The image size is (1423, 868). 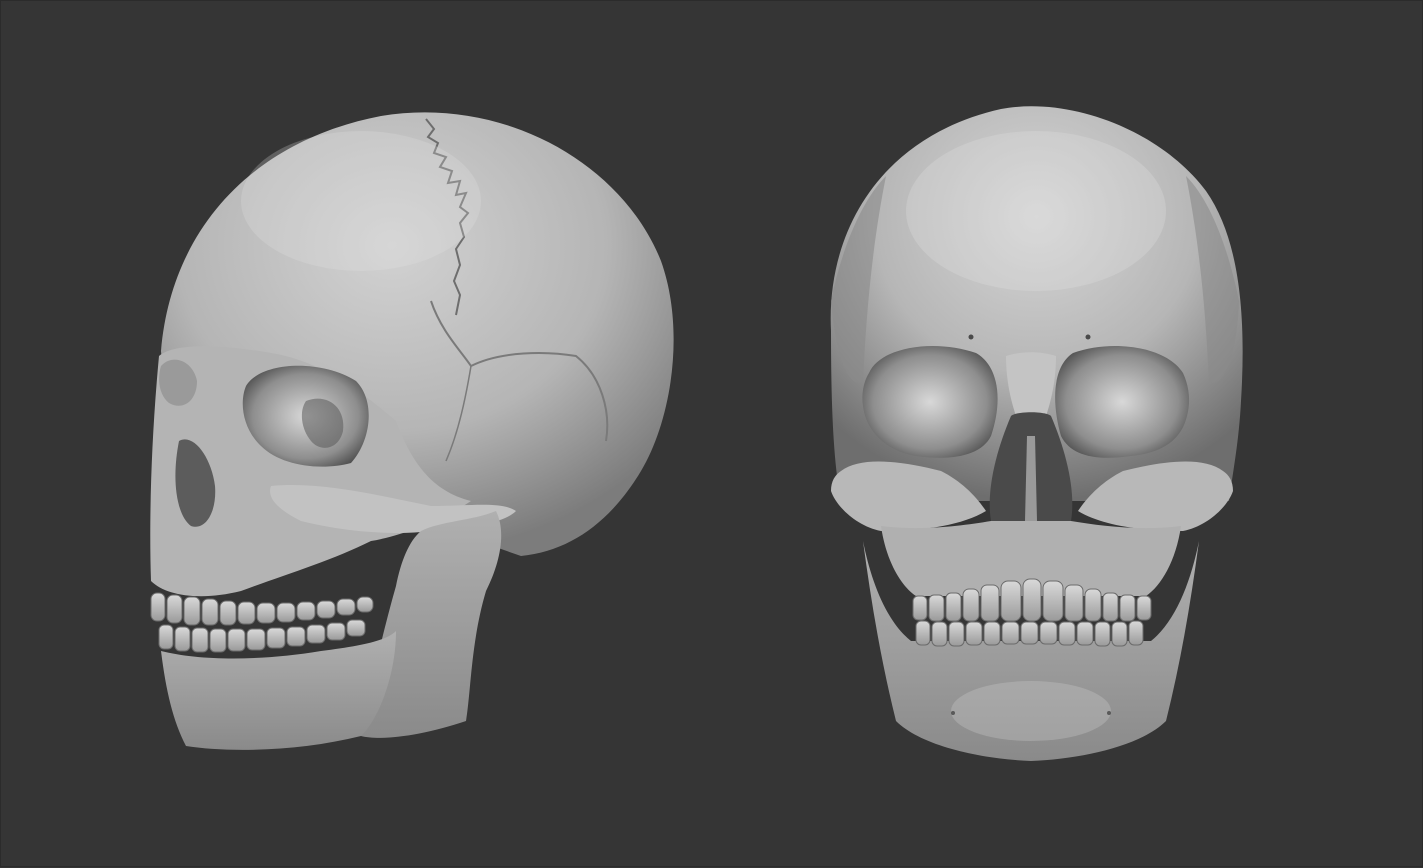 What do you see at coordinates (431, 624) in the screenshot?
I see `mandible-ramus` at bounding box center [431, 624].